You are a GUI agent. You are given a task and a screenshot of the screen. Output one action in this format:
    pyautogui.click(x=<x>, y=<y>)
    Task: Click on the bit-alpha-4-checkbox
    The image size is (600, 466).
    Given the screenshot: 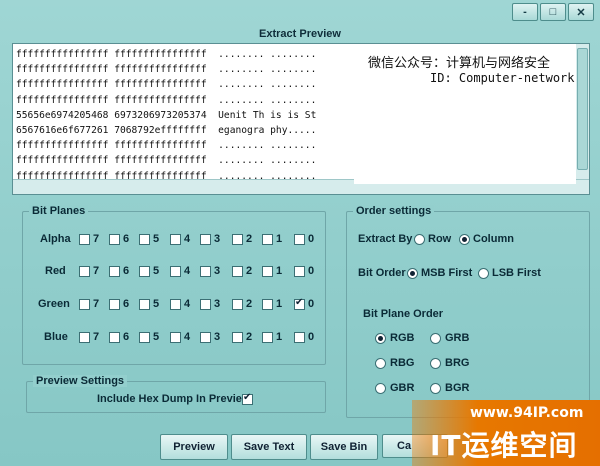 What is the action you would take?
    pyautogui.click(x=175, y=239)
    